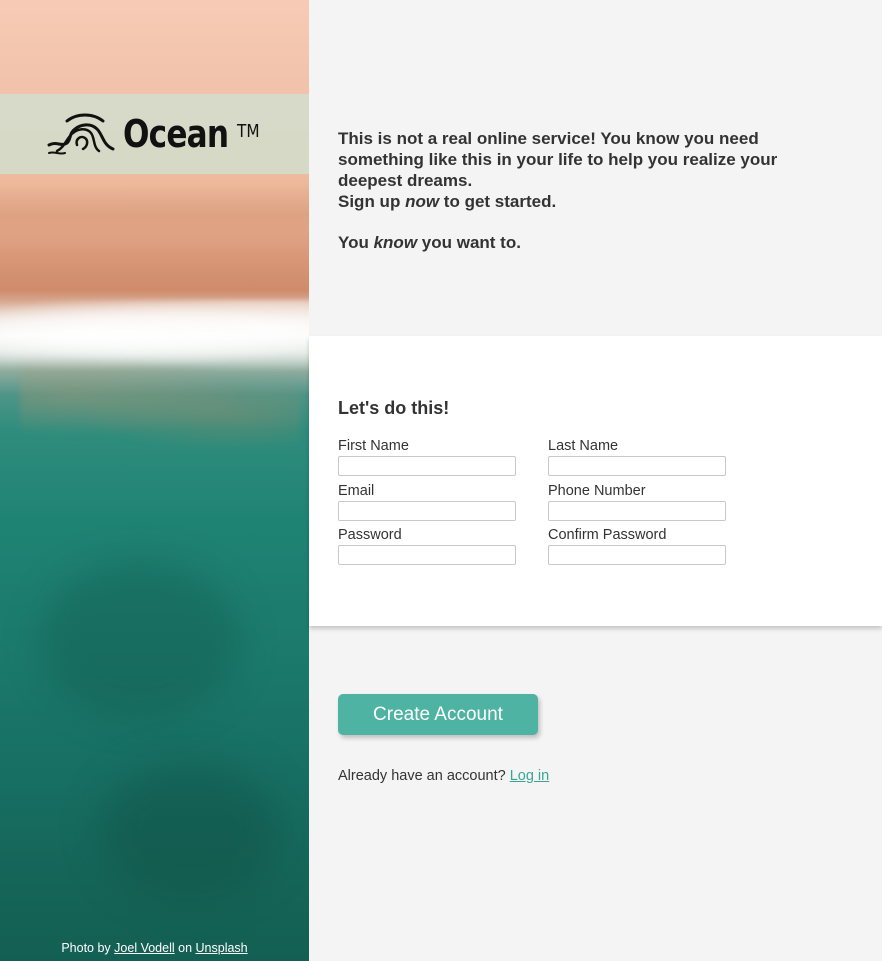 This screenshot has width=882, height=961. What do you see at coordinates (637, 555) in the screenshot?
I see `confirm-password-input` at bounding box center [637, 555].